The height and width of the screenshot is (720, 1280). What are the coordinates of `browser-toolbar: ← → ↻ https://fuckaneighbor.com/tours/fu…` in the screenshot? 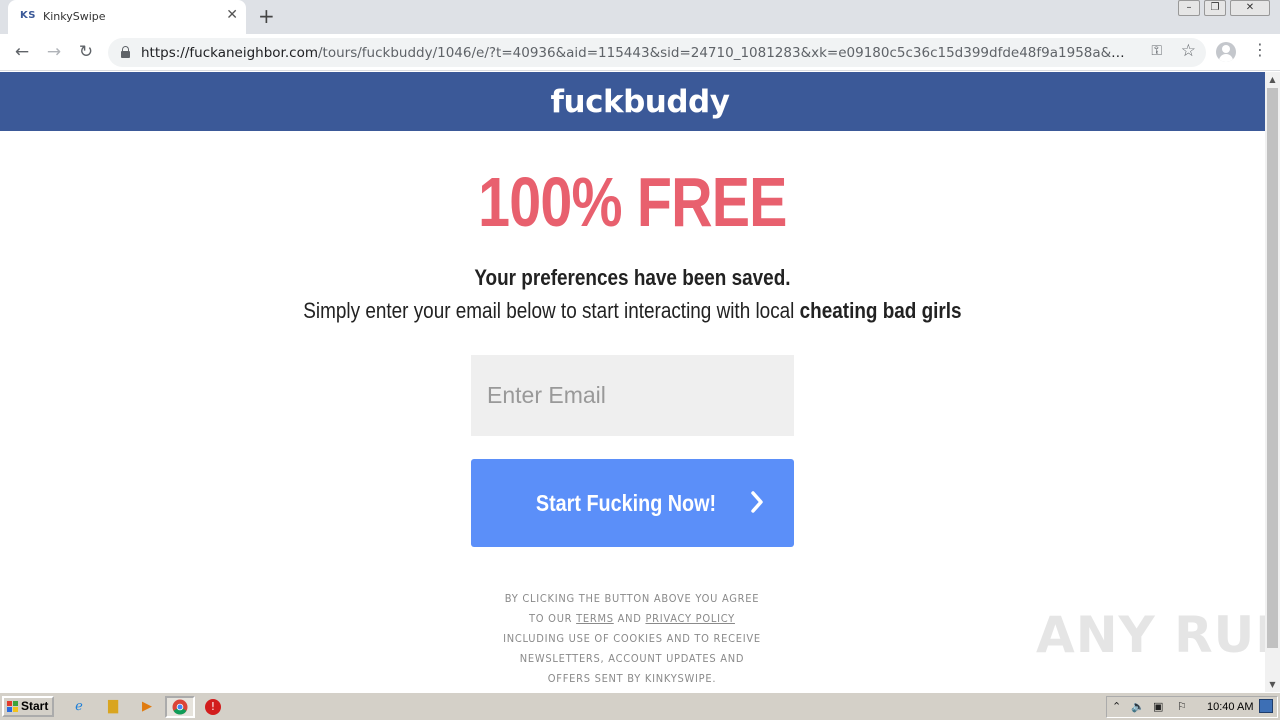 It's located at (640, 52).